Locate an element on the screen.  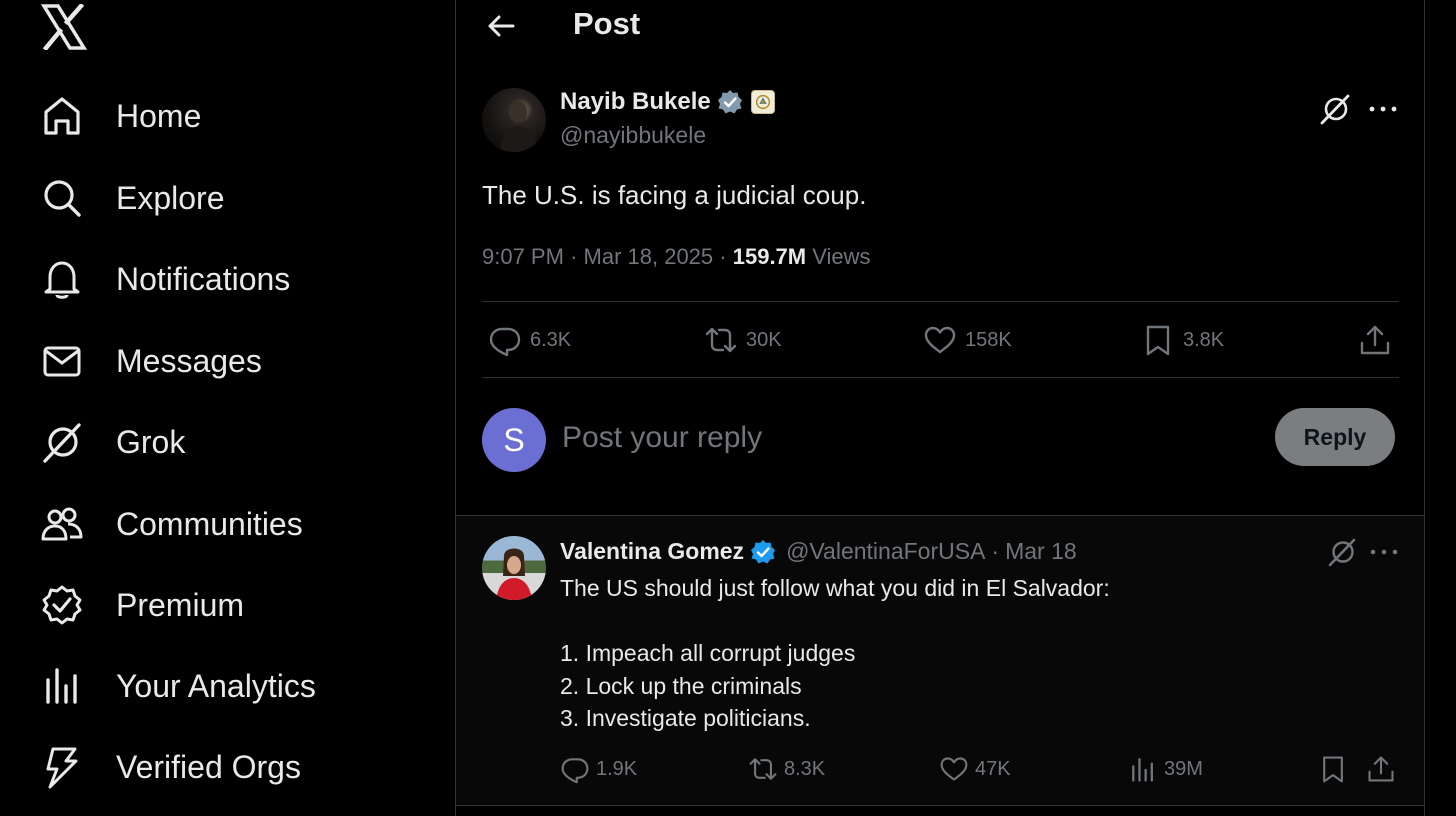
reply-action: 6.3K is located at coordinates (529, 340).